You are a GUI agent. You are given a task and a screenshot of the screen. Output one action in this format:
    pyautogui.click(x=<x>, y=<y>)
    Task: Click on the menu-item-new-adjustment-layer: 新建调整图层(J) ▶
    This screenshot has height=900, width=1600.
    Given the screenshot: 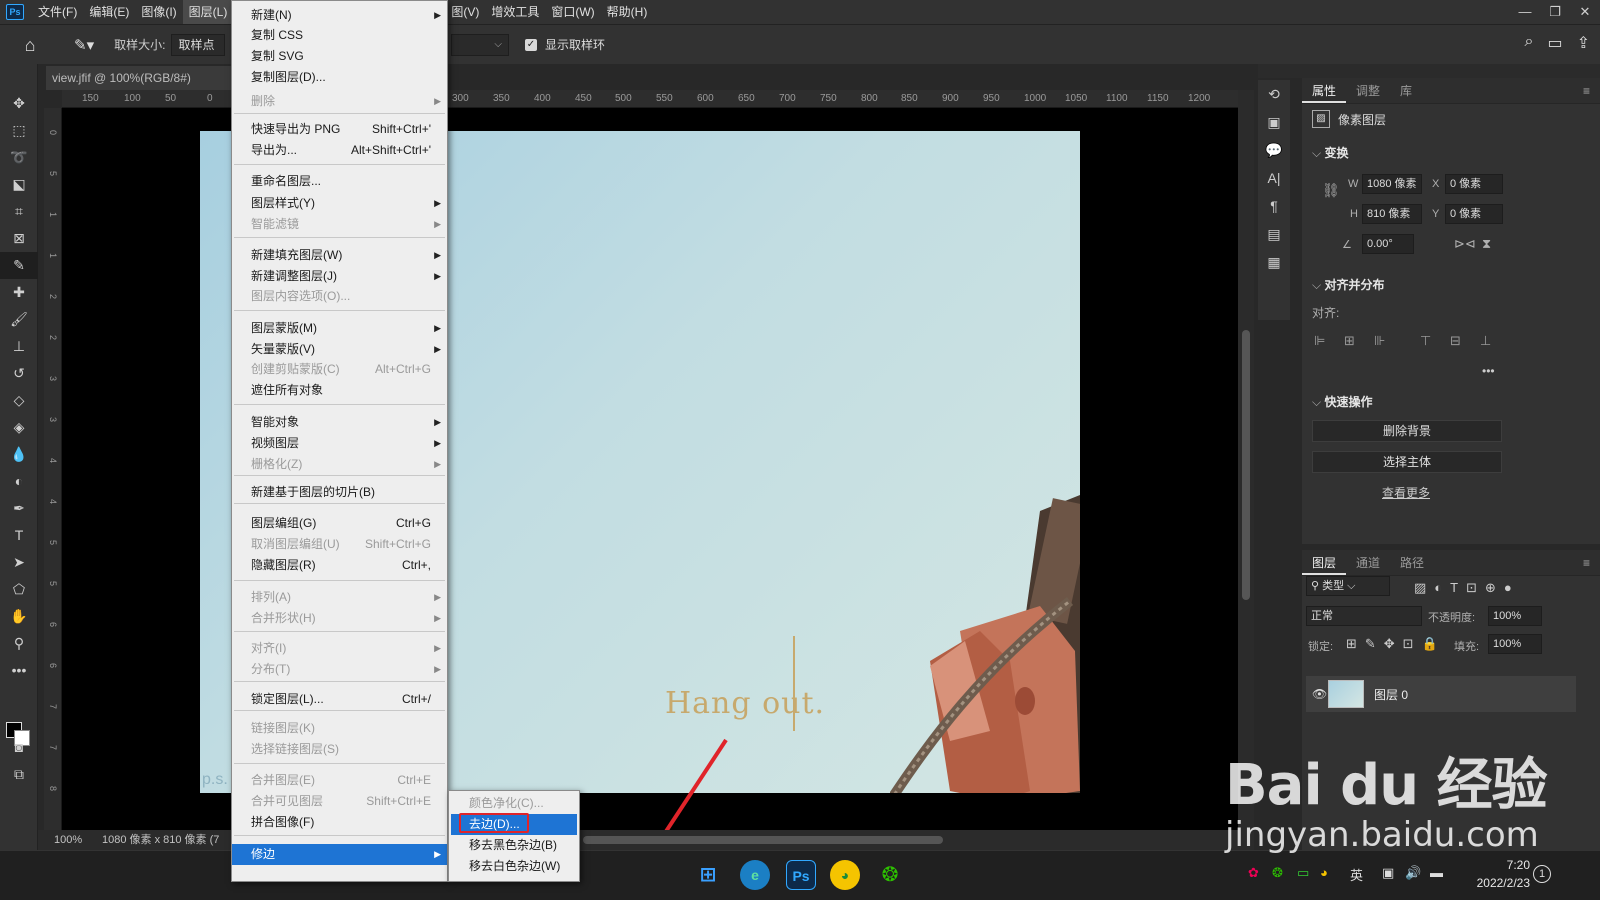 What is the action you would take?
    pyautogui.click(x=339, y=276)
    